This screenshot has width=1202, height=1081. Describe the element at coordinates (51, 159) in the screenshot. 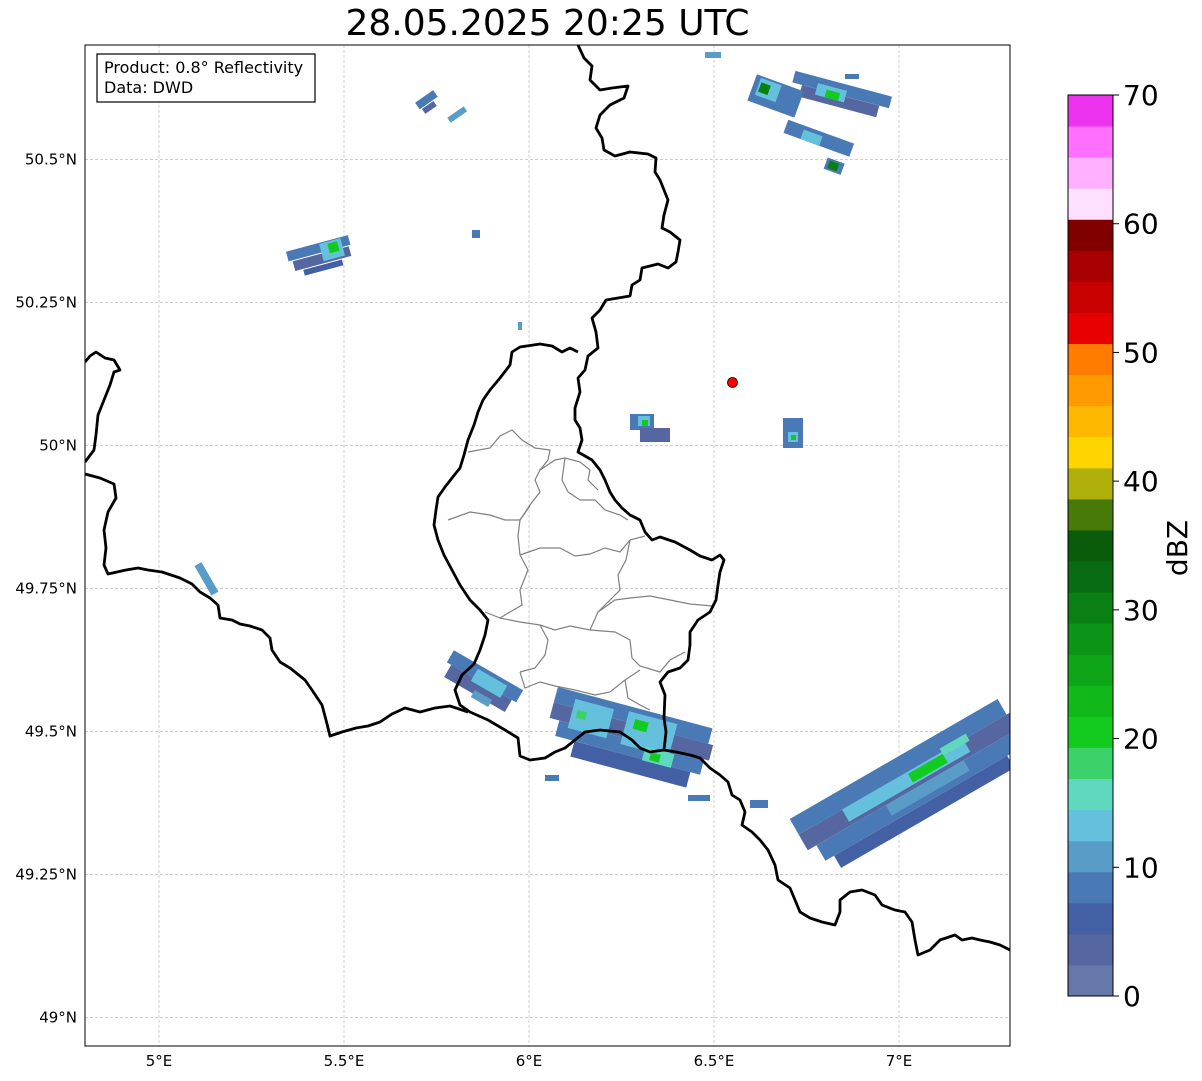

I see `y-tick-label: 50.5°N` at that location.